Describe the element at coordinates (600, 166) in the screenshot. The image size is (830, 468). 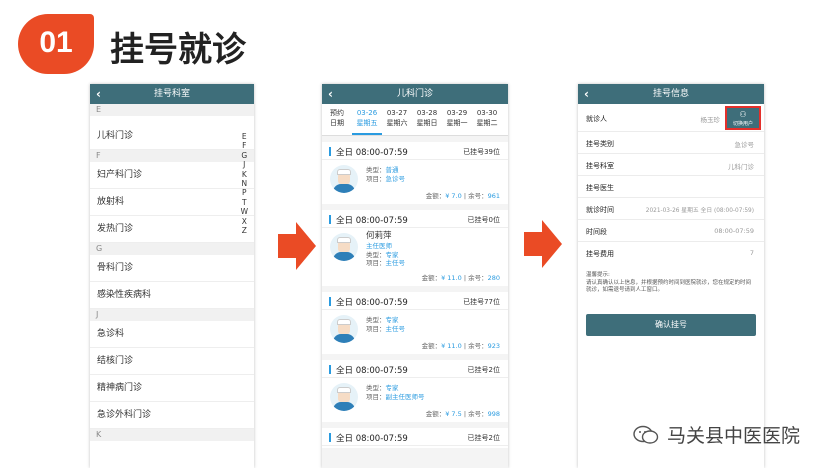
I see `row-label: 挂号科室` at that location.